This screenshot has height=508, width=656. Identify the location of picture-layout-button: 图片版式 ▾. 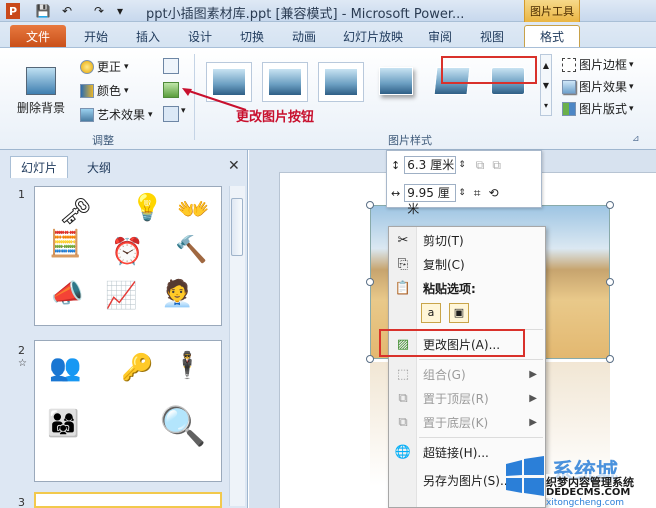
(598, 108).